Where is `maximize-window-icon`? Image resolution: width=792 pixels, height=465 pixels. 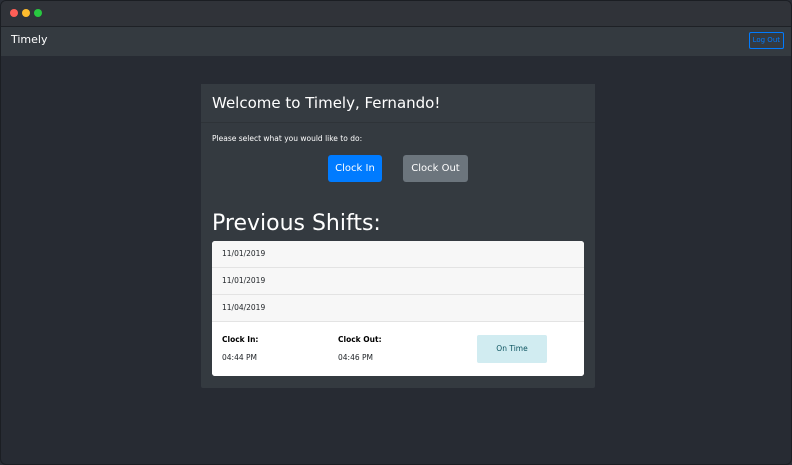 maximize-window-icon is located at coordinates (38, 13).